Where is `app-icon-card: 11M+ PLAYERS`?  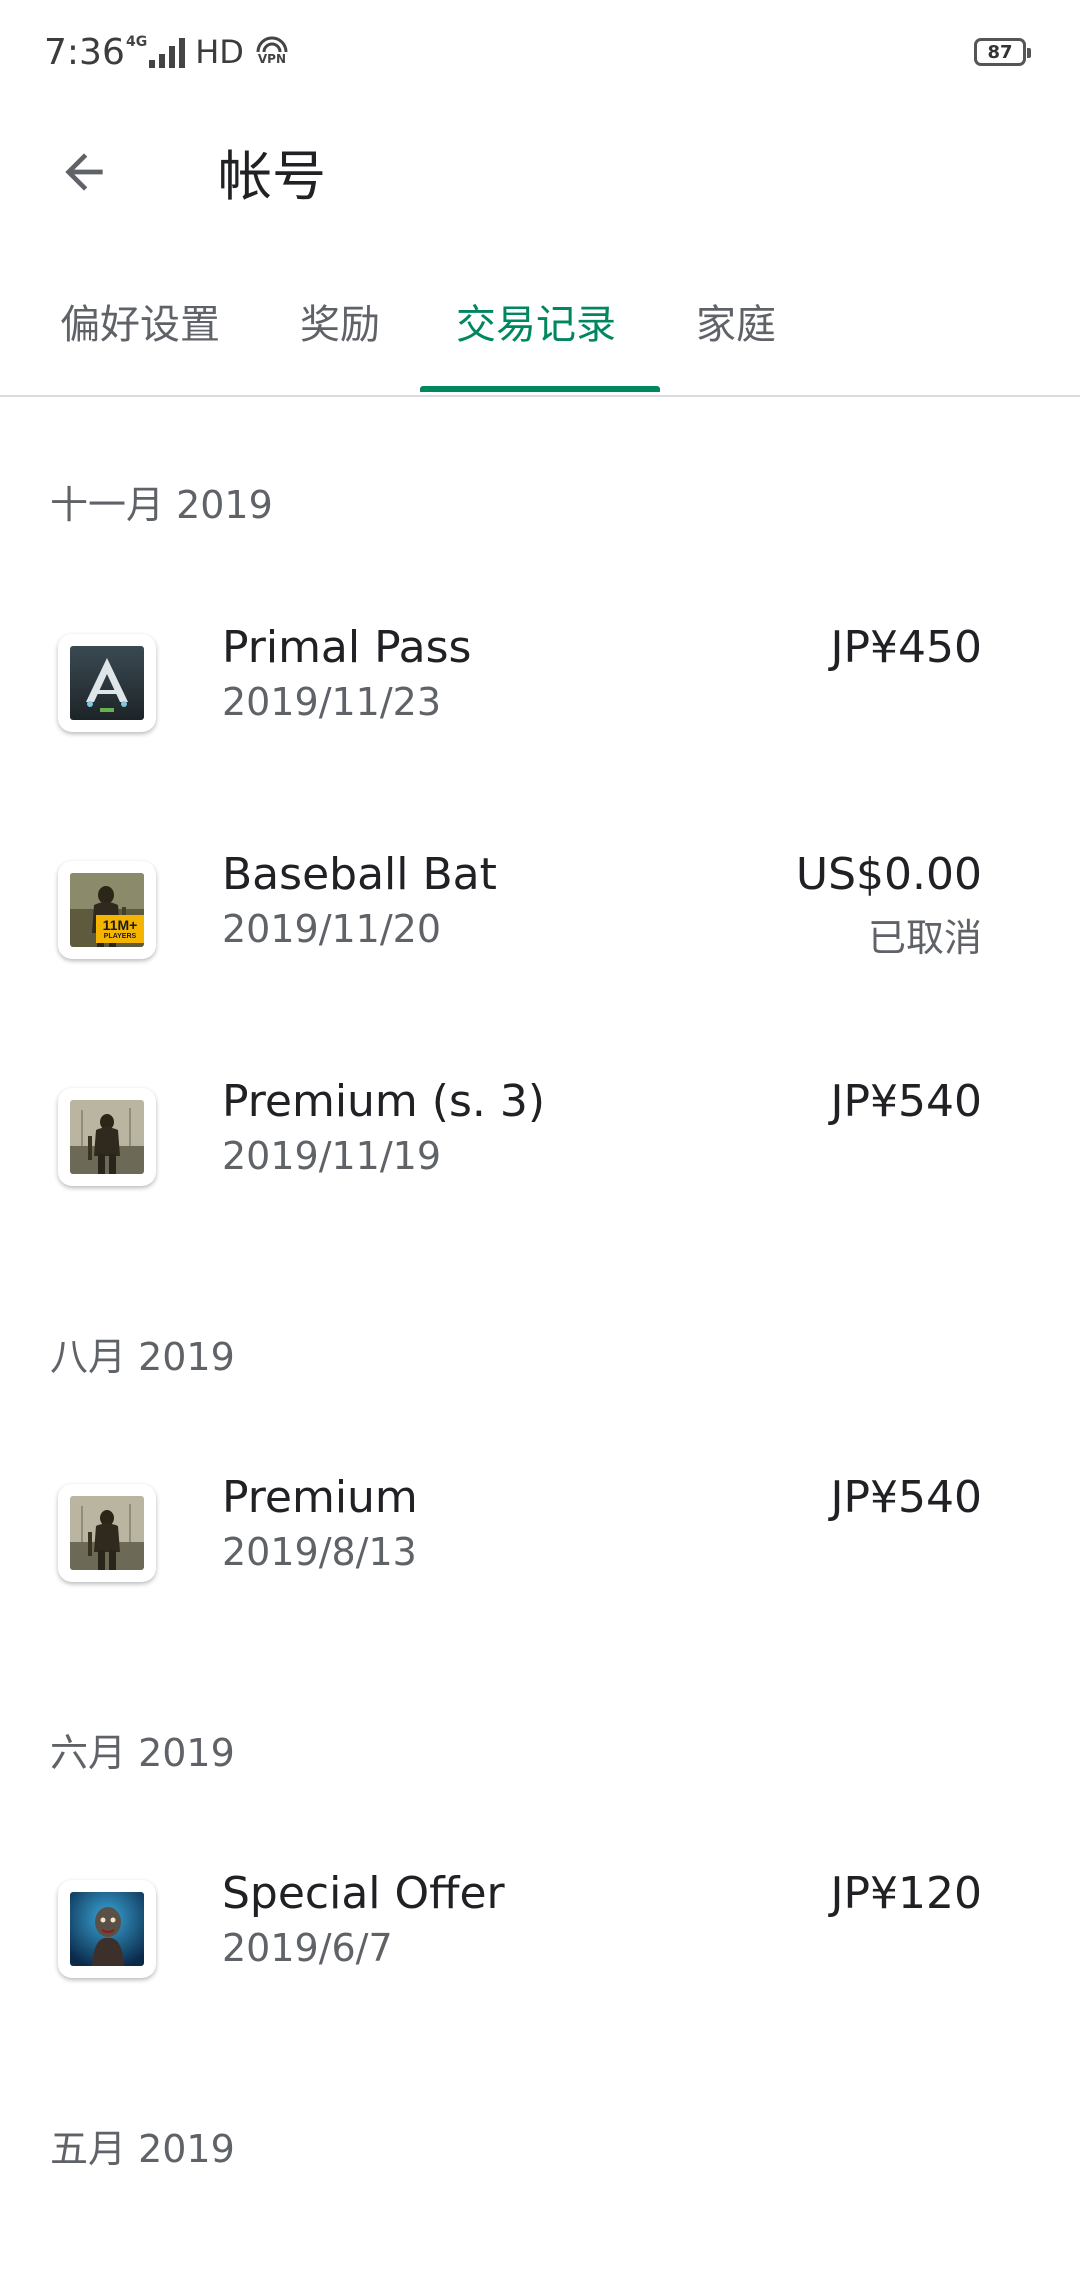 app-icon-card: 11M+ PLAYERS is located at coordinates (107, 910).